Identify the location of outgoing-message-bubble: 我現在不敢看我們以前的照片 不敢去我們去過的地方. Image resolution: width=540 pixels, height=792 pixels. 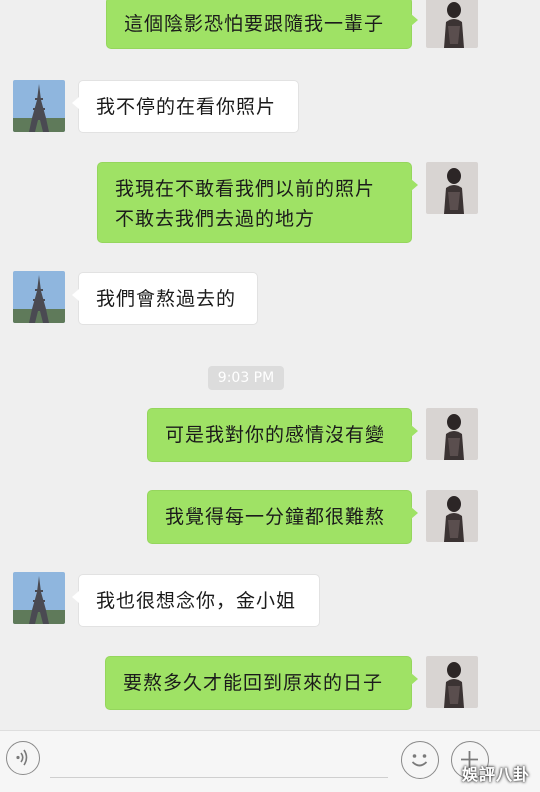
(257, 202).